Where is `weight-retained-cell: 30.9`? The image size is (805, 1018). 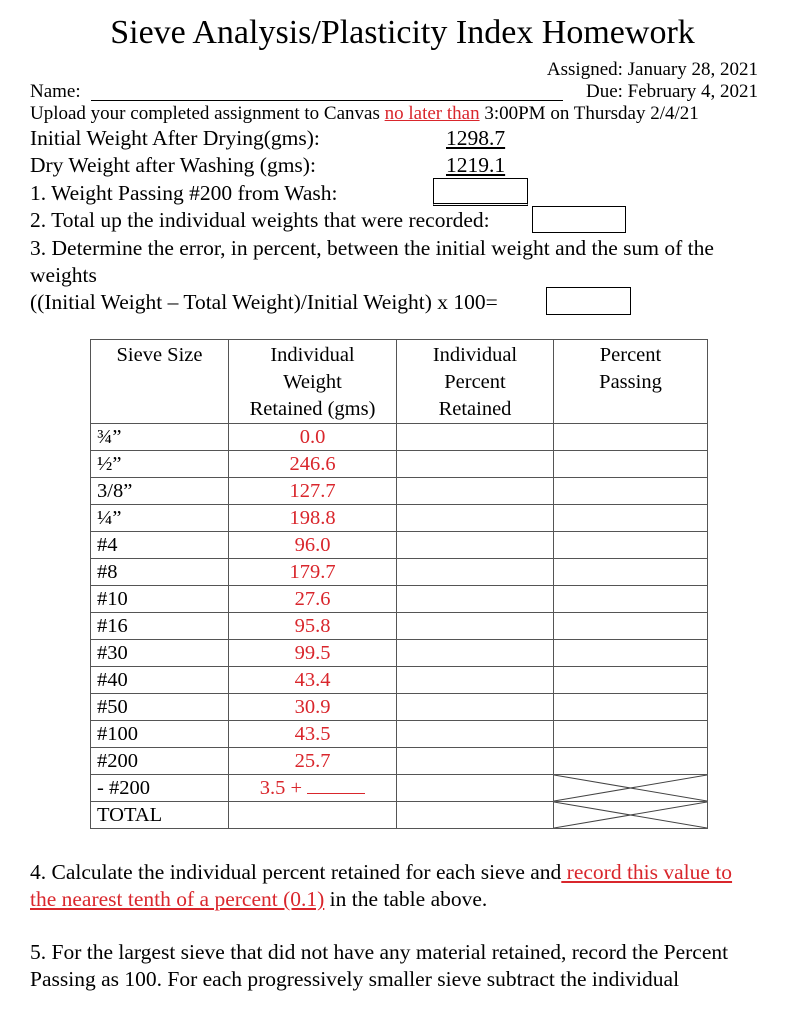 weight-retained-cell: 30.9 is located at coordinates (312, 707).